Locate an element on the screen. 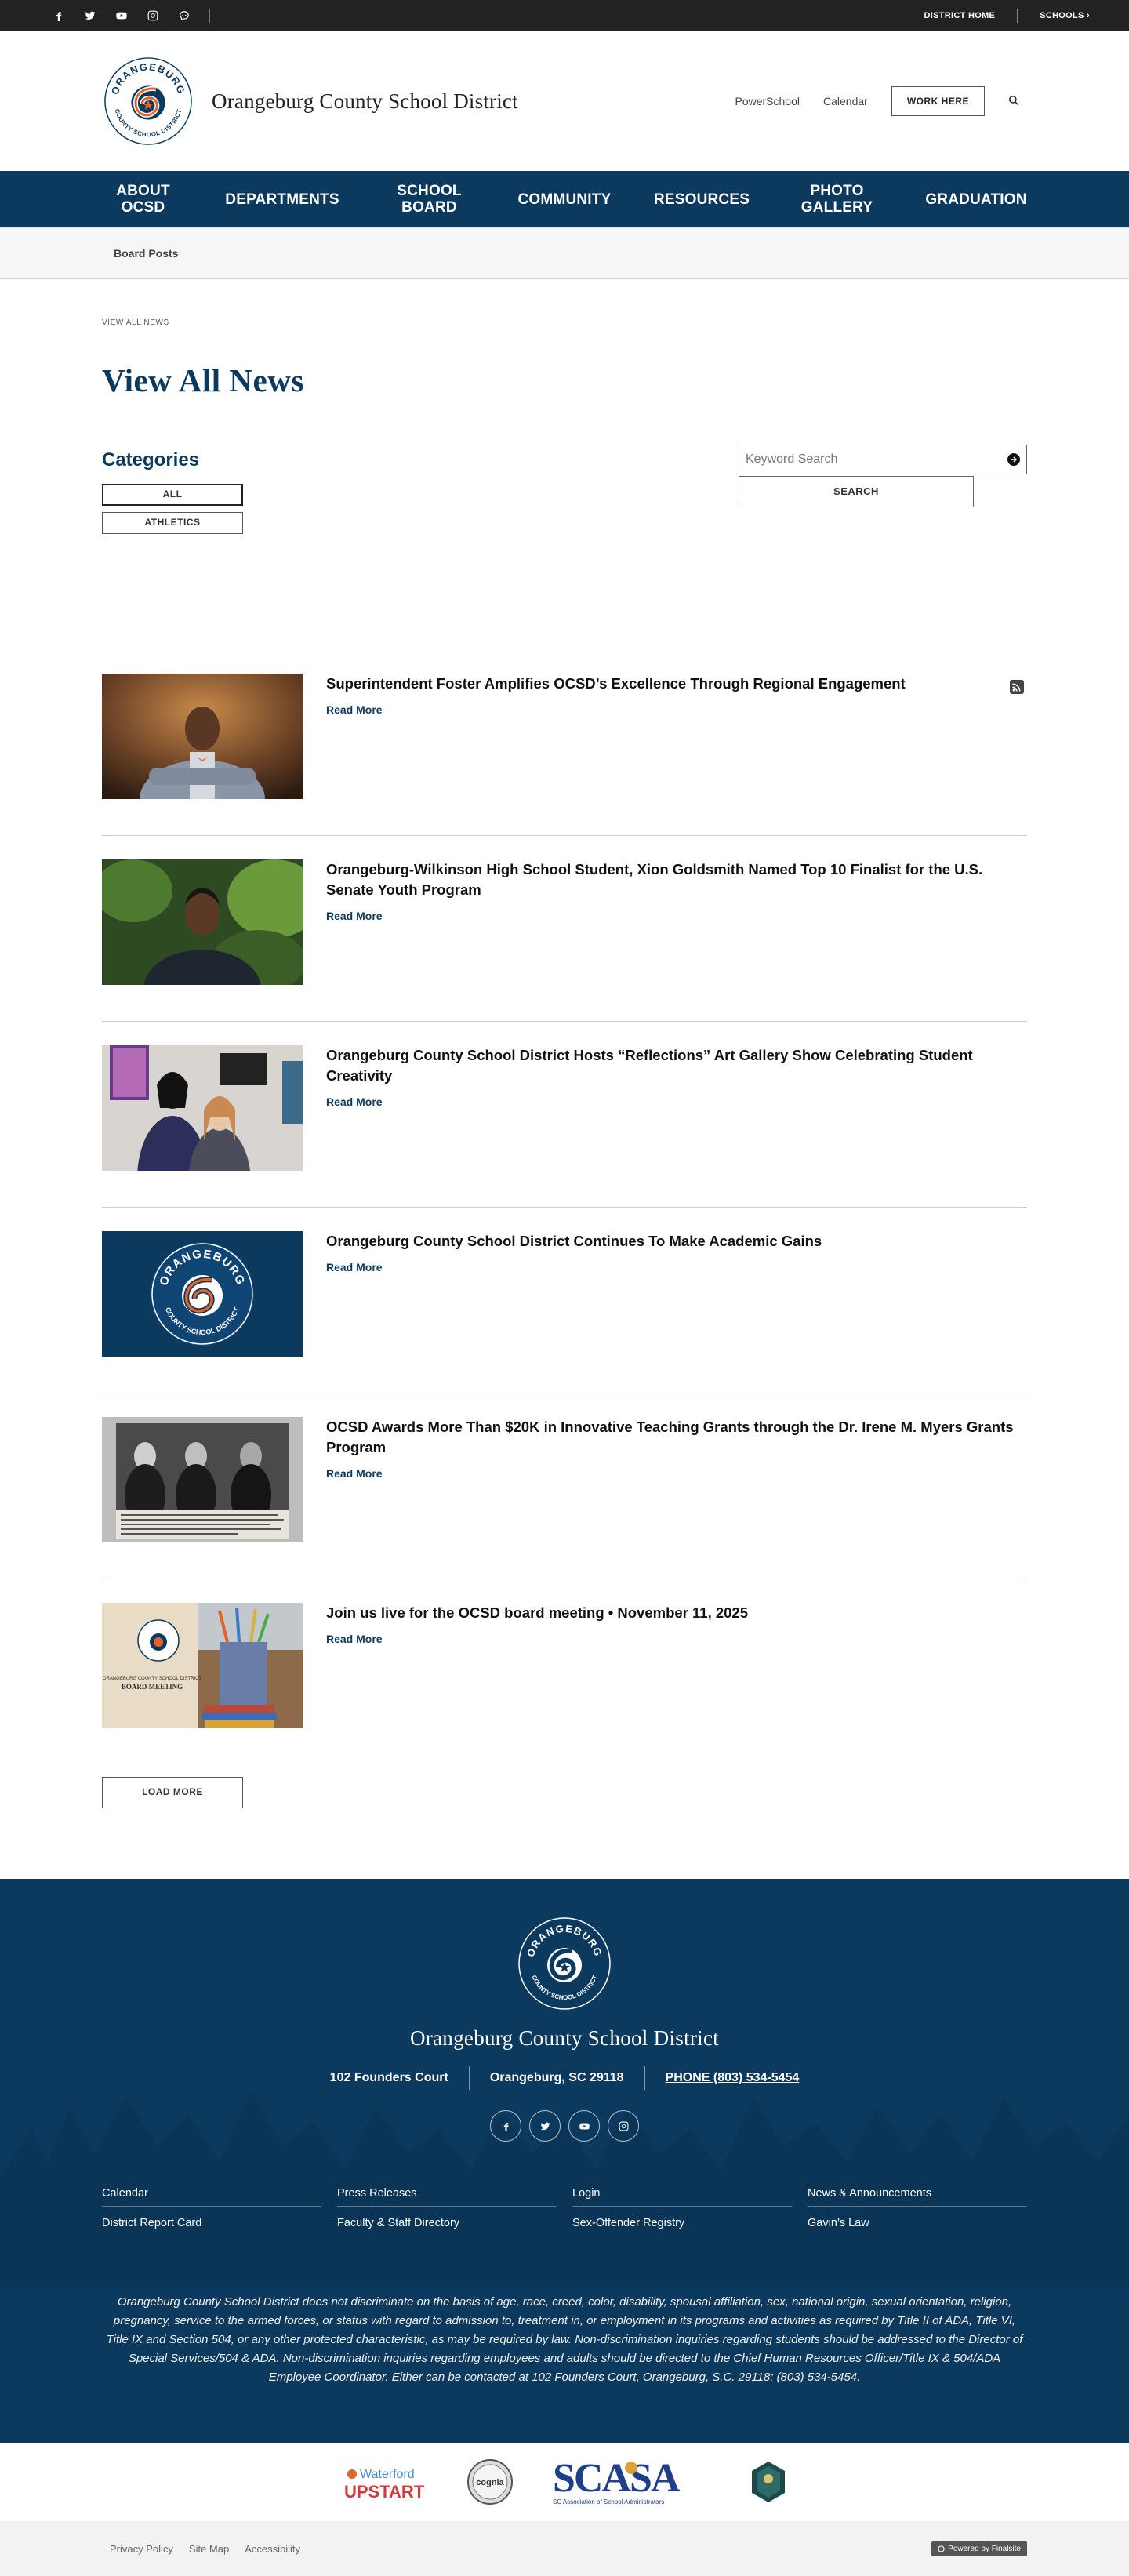 Image resolution: width=1129 pixels, height=2576 pixels. search-go-icon is located at coordinates (1013, 460).